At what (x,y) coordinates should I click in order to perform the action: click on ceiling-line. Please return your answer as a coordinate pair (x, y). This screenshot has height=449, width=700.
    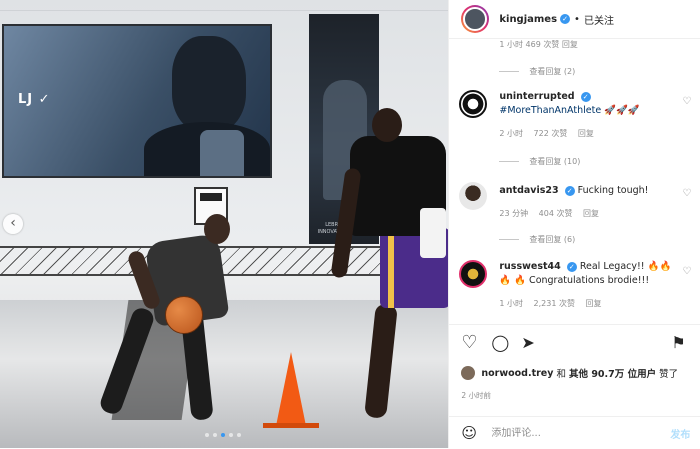
    Looking at the image, I should click on (224, 10).